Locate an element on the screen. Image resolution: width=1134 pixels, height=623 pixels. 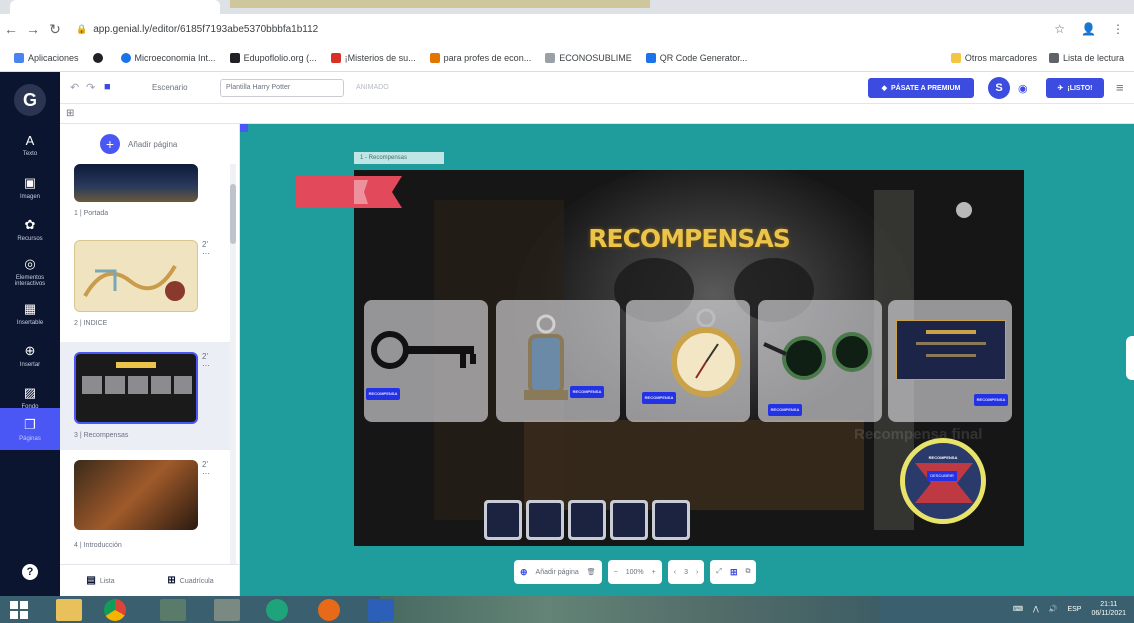
plus-icon: + is located at coordinates (110, 144).